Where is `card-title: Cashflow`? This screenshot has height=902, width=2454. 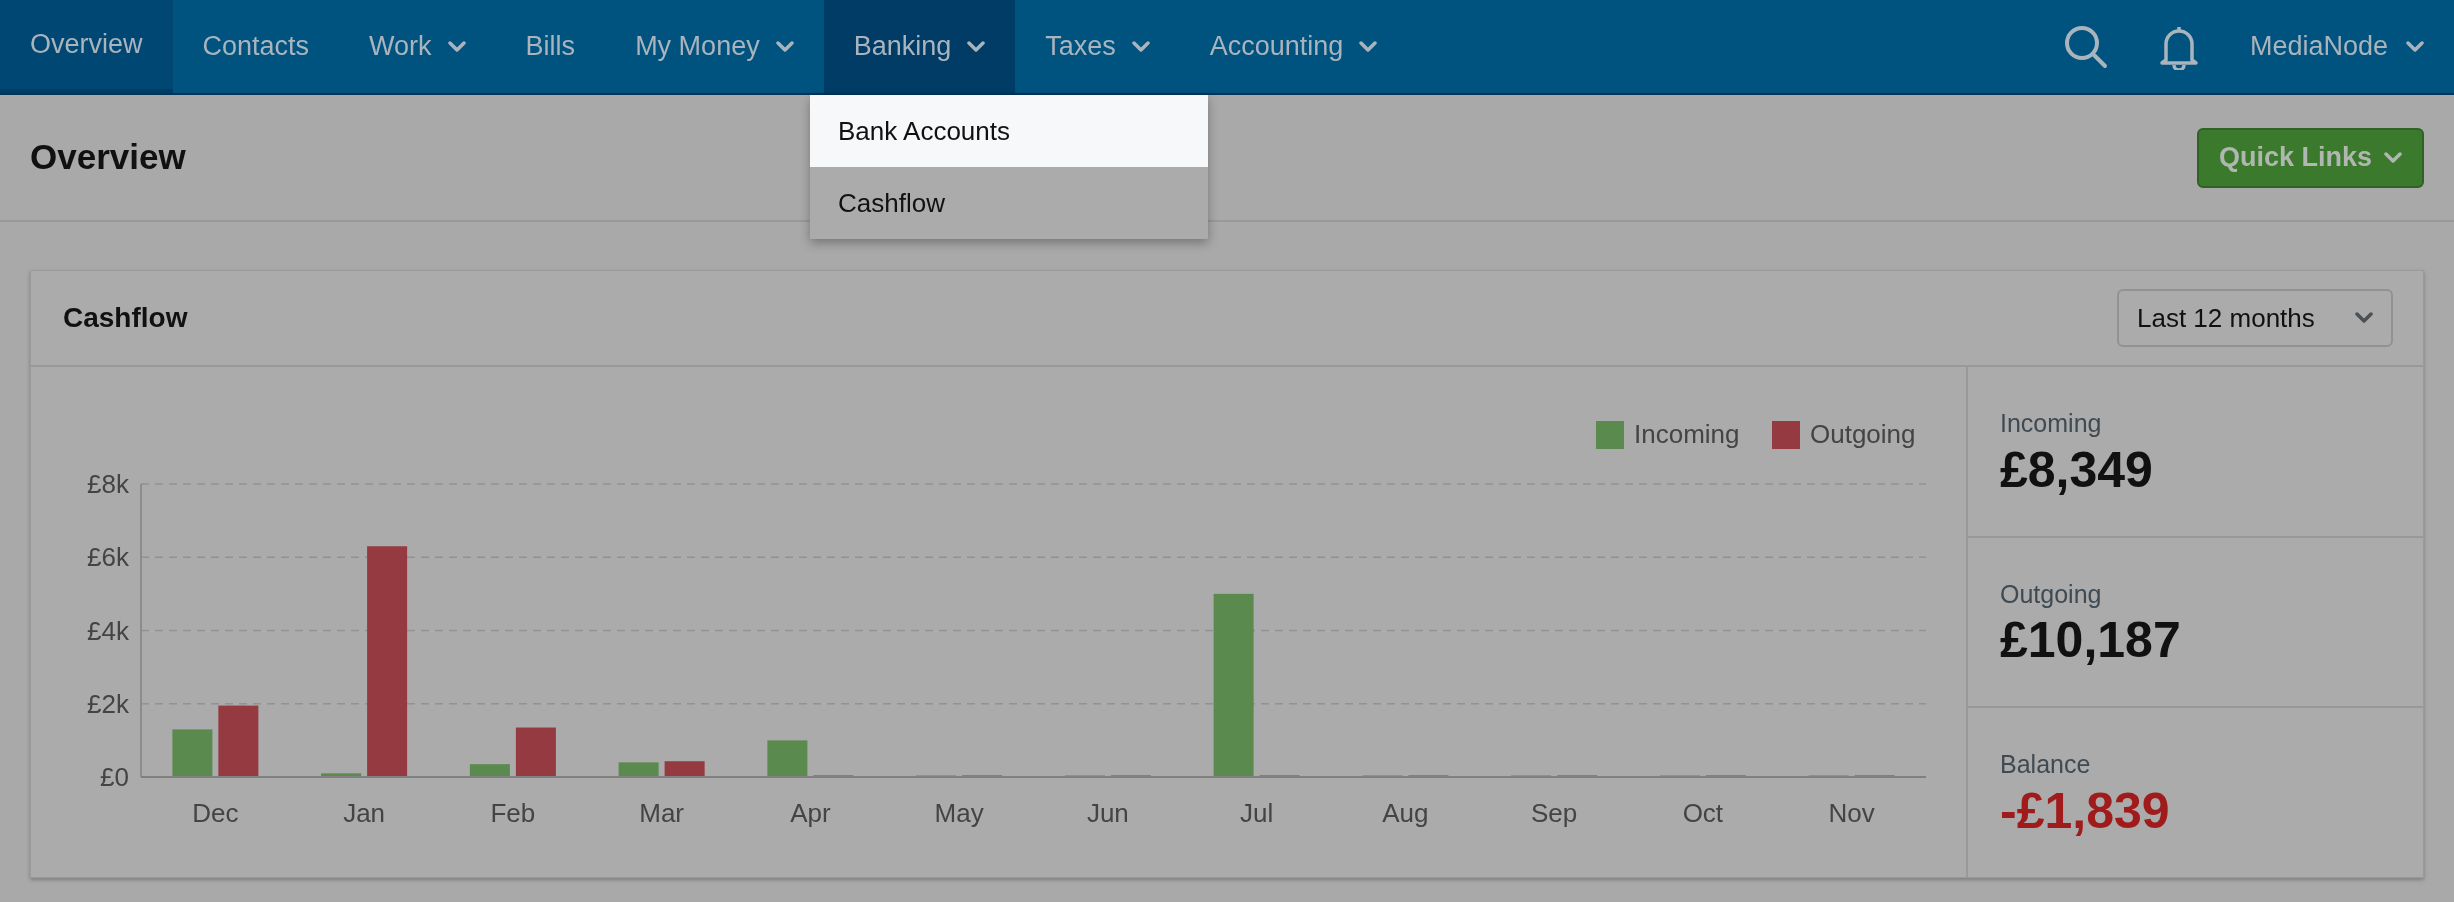 card-title: Cashflow is located at coordinates (125, 318).